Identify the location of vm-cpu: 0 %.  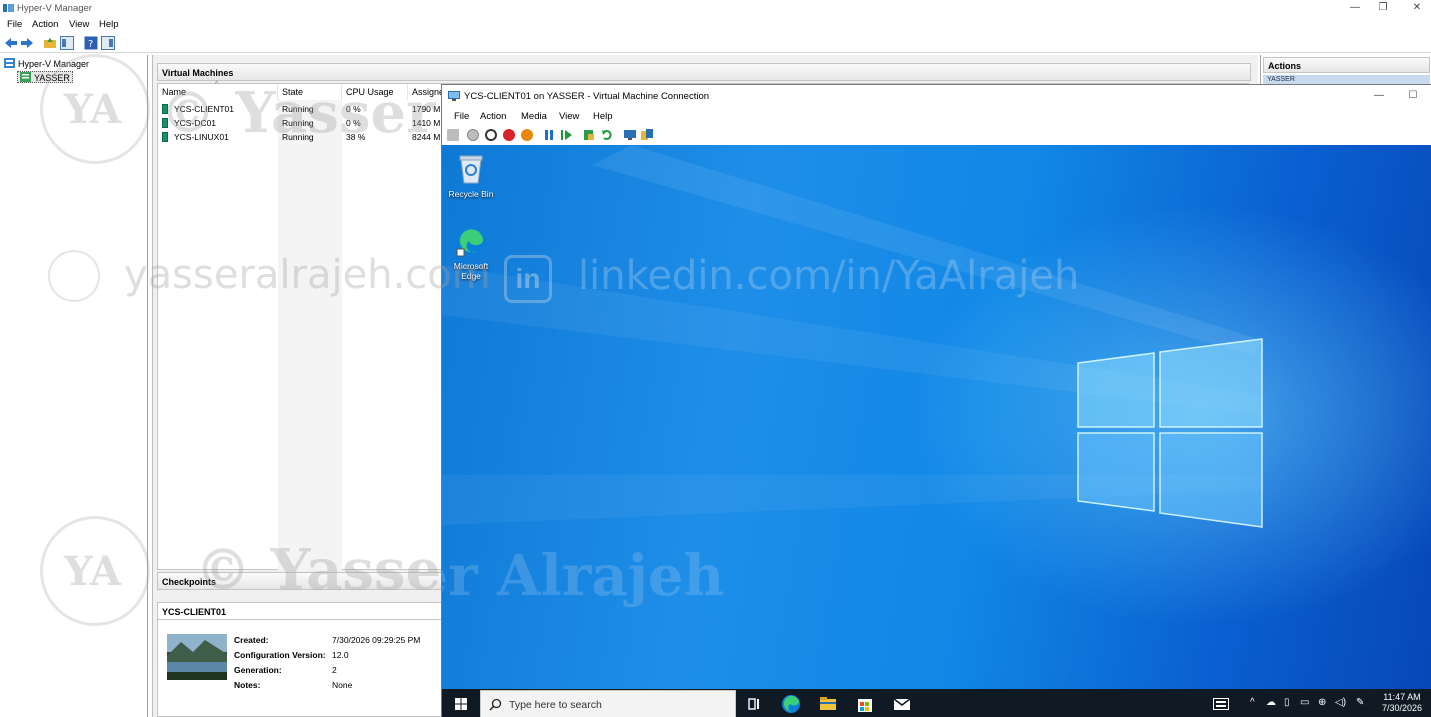
(353, 123).